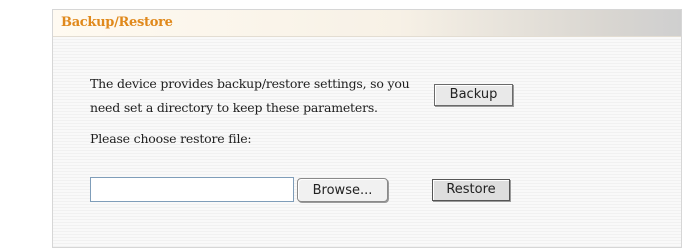 The height and width of the screenshot is (251, 685). Describe the element at coordinates (473, 95) in the screenshot. I see `backup-button: Backup` at that location.